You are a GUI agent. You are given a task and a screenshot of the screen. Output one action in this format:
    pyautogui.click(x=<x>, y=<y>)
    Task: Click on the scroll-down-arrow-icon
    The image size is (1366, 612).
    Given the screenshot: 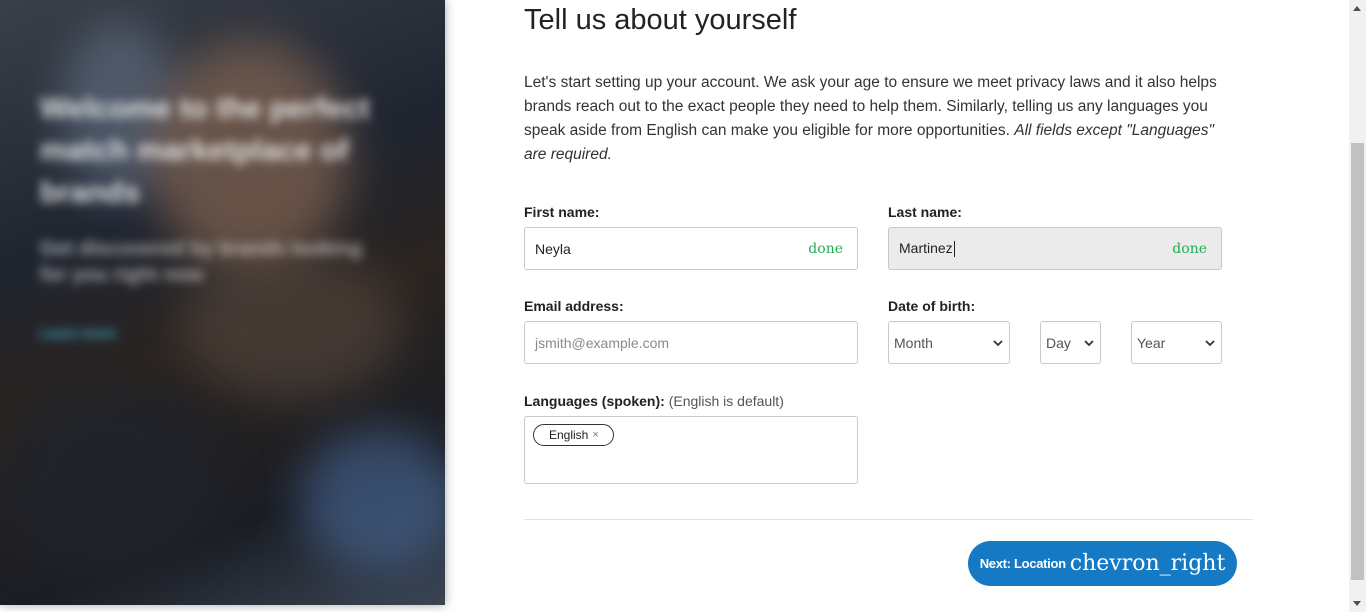 What is the action you would take?
    pyautogui.click(x=1357, y=603)
    